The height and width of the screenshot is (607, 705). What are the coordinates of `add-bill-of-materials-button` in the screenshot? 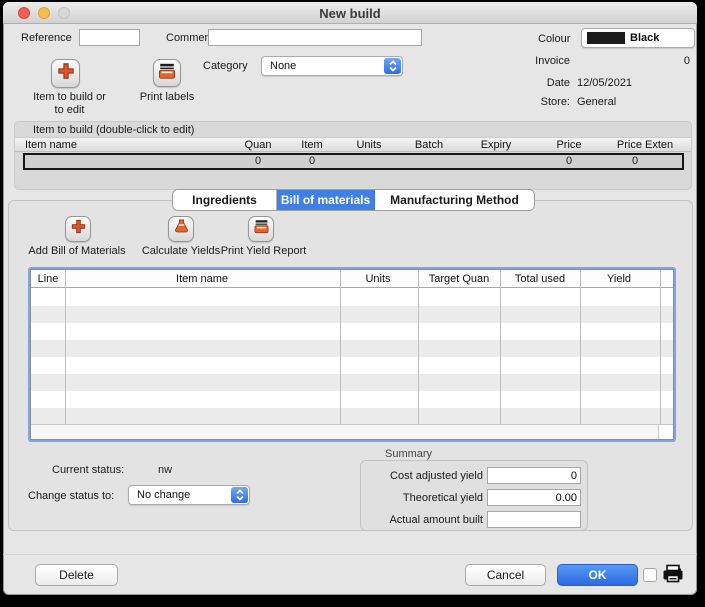 It's located at (78, 229).